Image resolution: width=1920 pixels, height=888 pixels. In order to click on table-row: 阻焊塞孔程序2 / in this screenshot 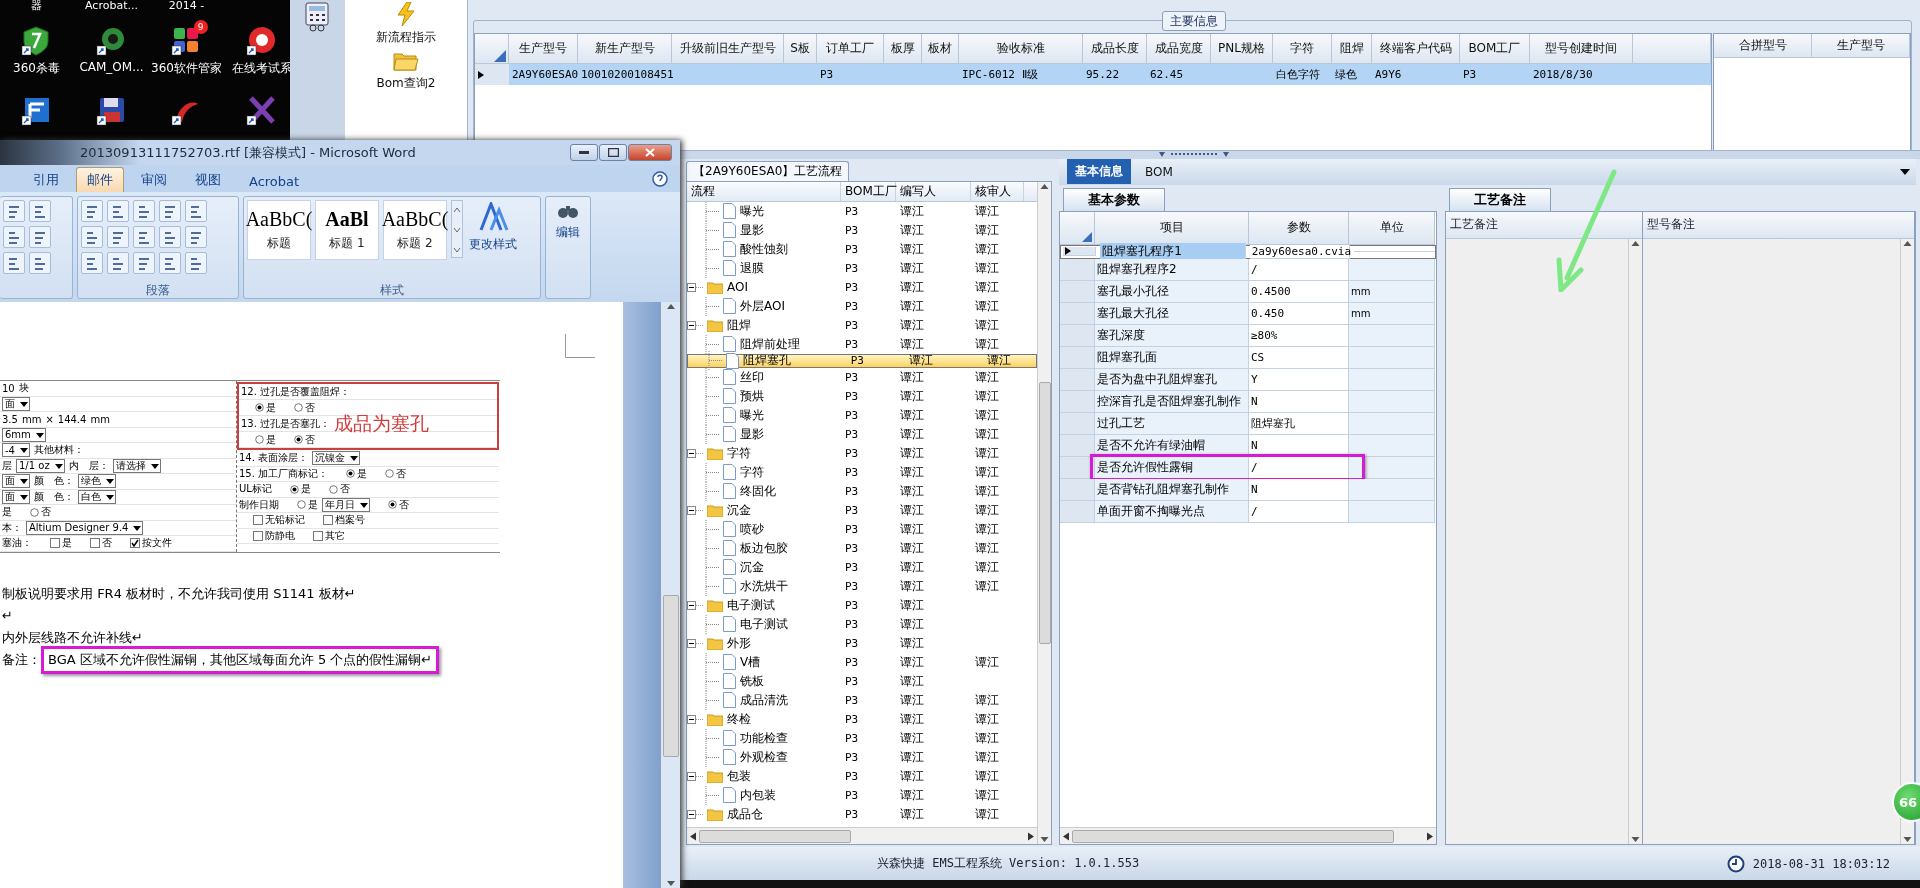, I will do `click(1248, 270)`.